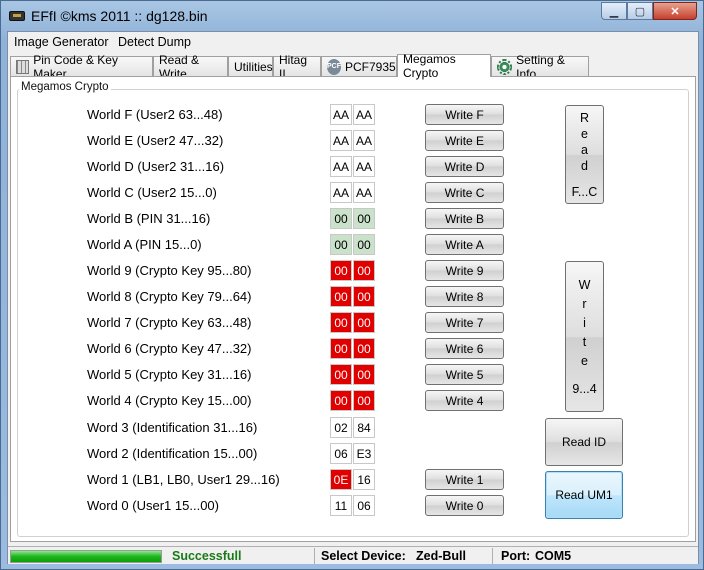 The height and width of the screenshot is (570, 704). I want to click on status-message: Successfull, so click(207, 556).